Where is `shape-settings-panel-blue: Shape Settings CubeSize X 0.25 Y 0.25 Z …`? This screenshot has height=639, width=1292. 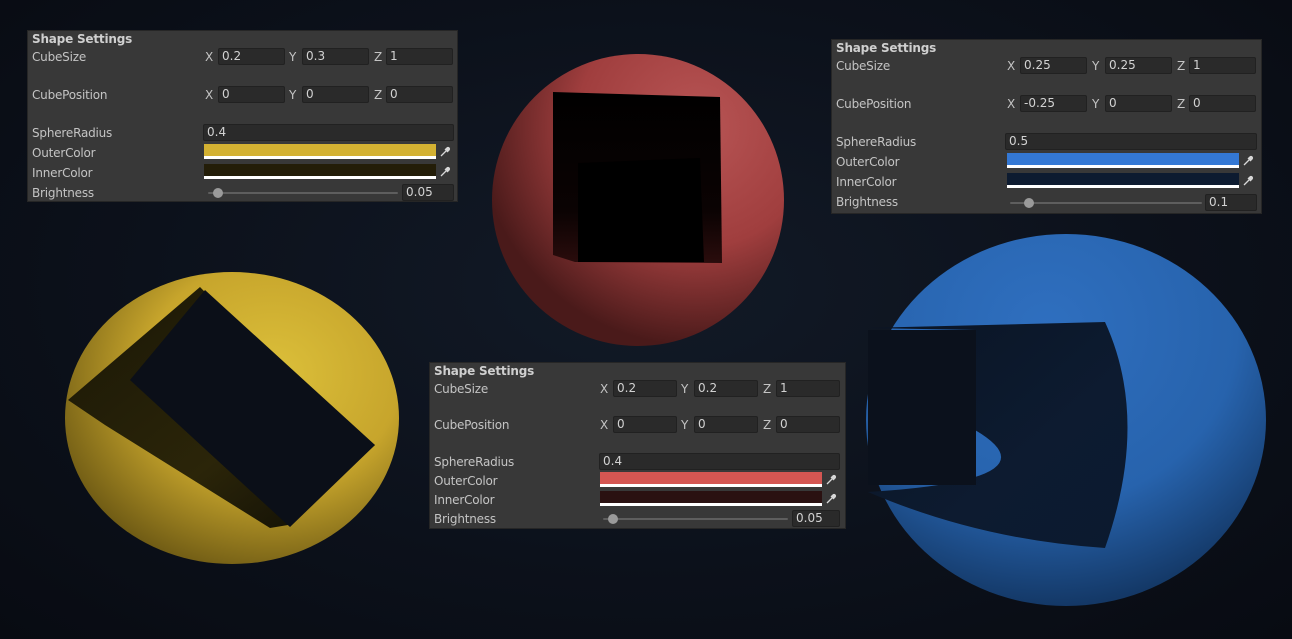
shape-settings-panel-blue: Shape Settings CubeSize X 0.25 Y 0.25 Z … is located at coordinates (1046, 126).